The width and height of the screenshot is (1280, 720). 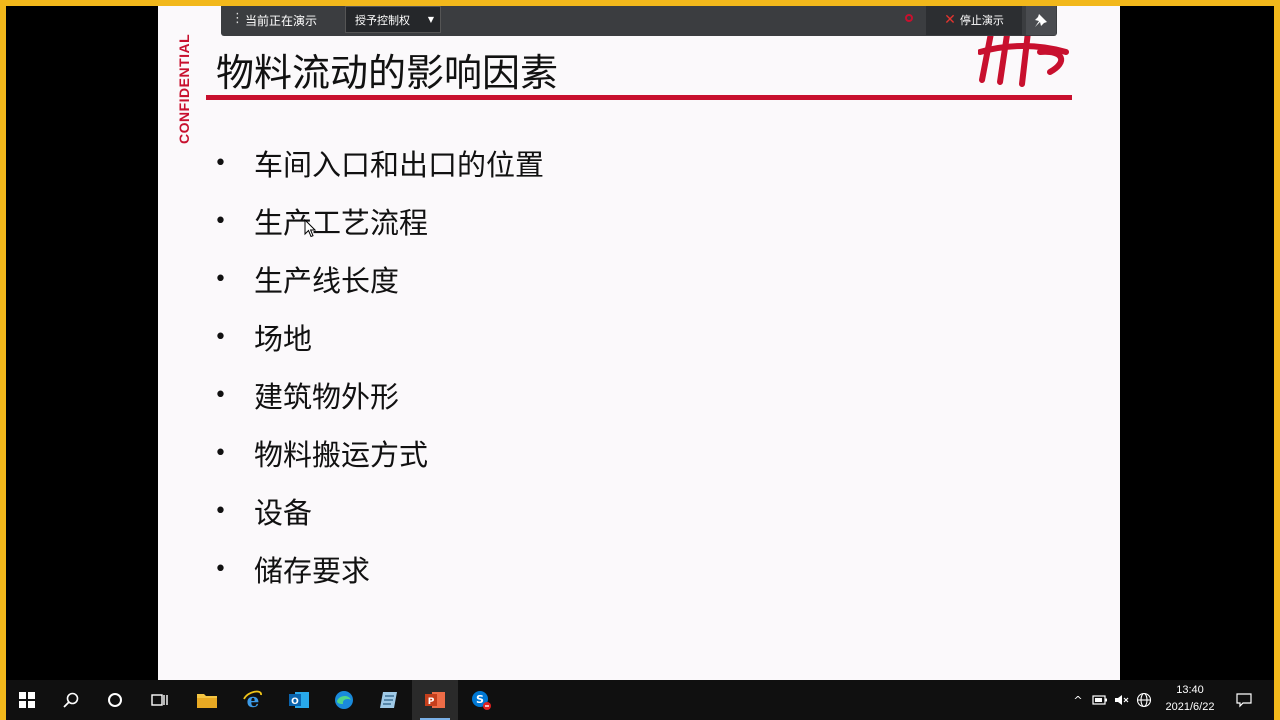 I want to click on outlook-icon: O, so click(x=299, y=700).